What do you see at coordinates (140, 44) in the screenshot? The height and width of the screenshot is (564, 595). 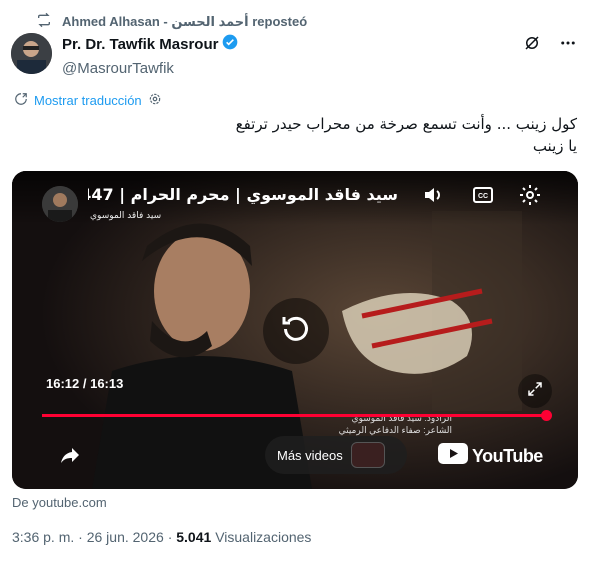 I see `author-name: Pr. Dr. Tawfik Masrour` at bounding box center [140, 44].